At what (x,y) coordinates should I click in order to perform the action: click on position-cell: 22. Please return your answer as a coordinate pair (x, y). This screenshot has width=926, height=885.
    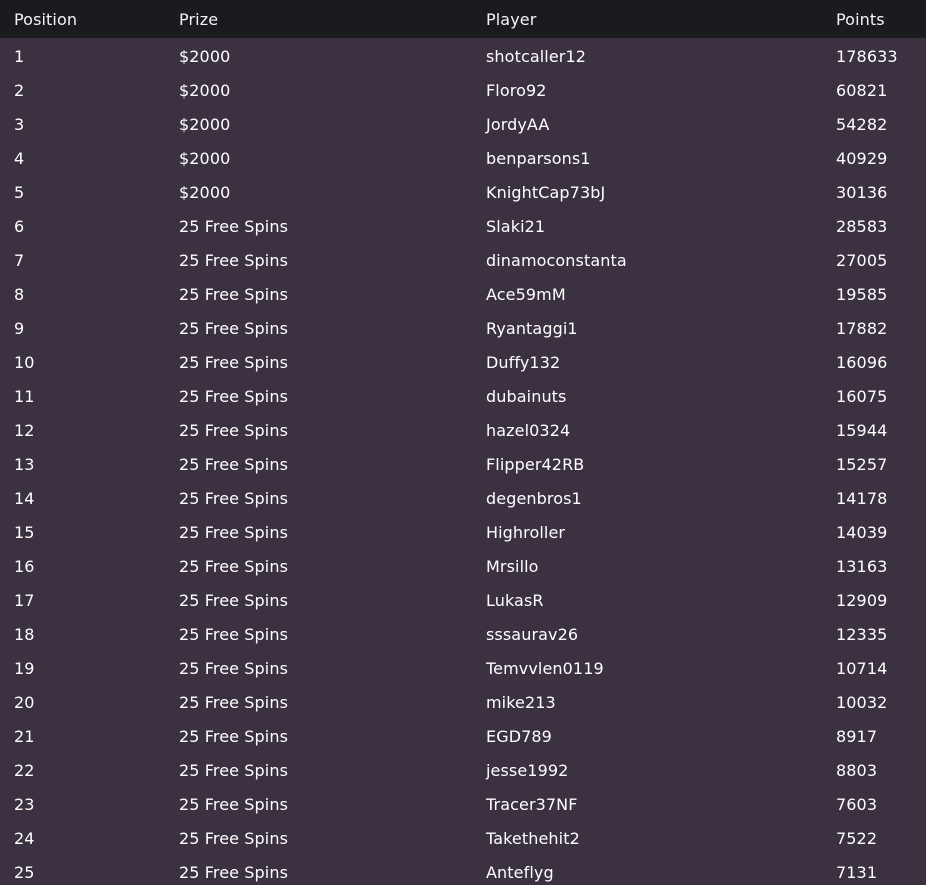
    Looking at the image, I should click on (24, 770).